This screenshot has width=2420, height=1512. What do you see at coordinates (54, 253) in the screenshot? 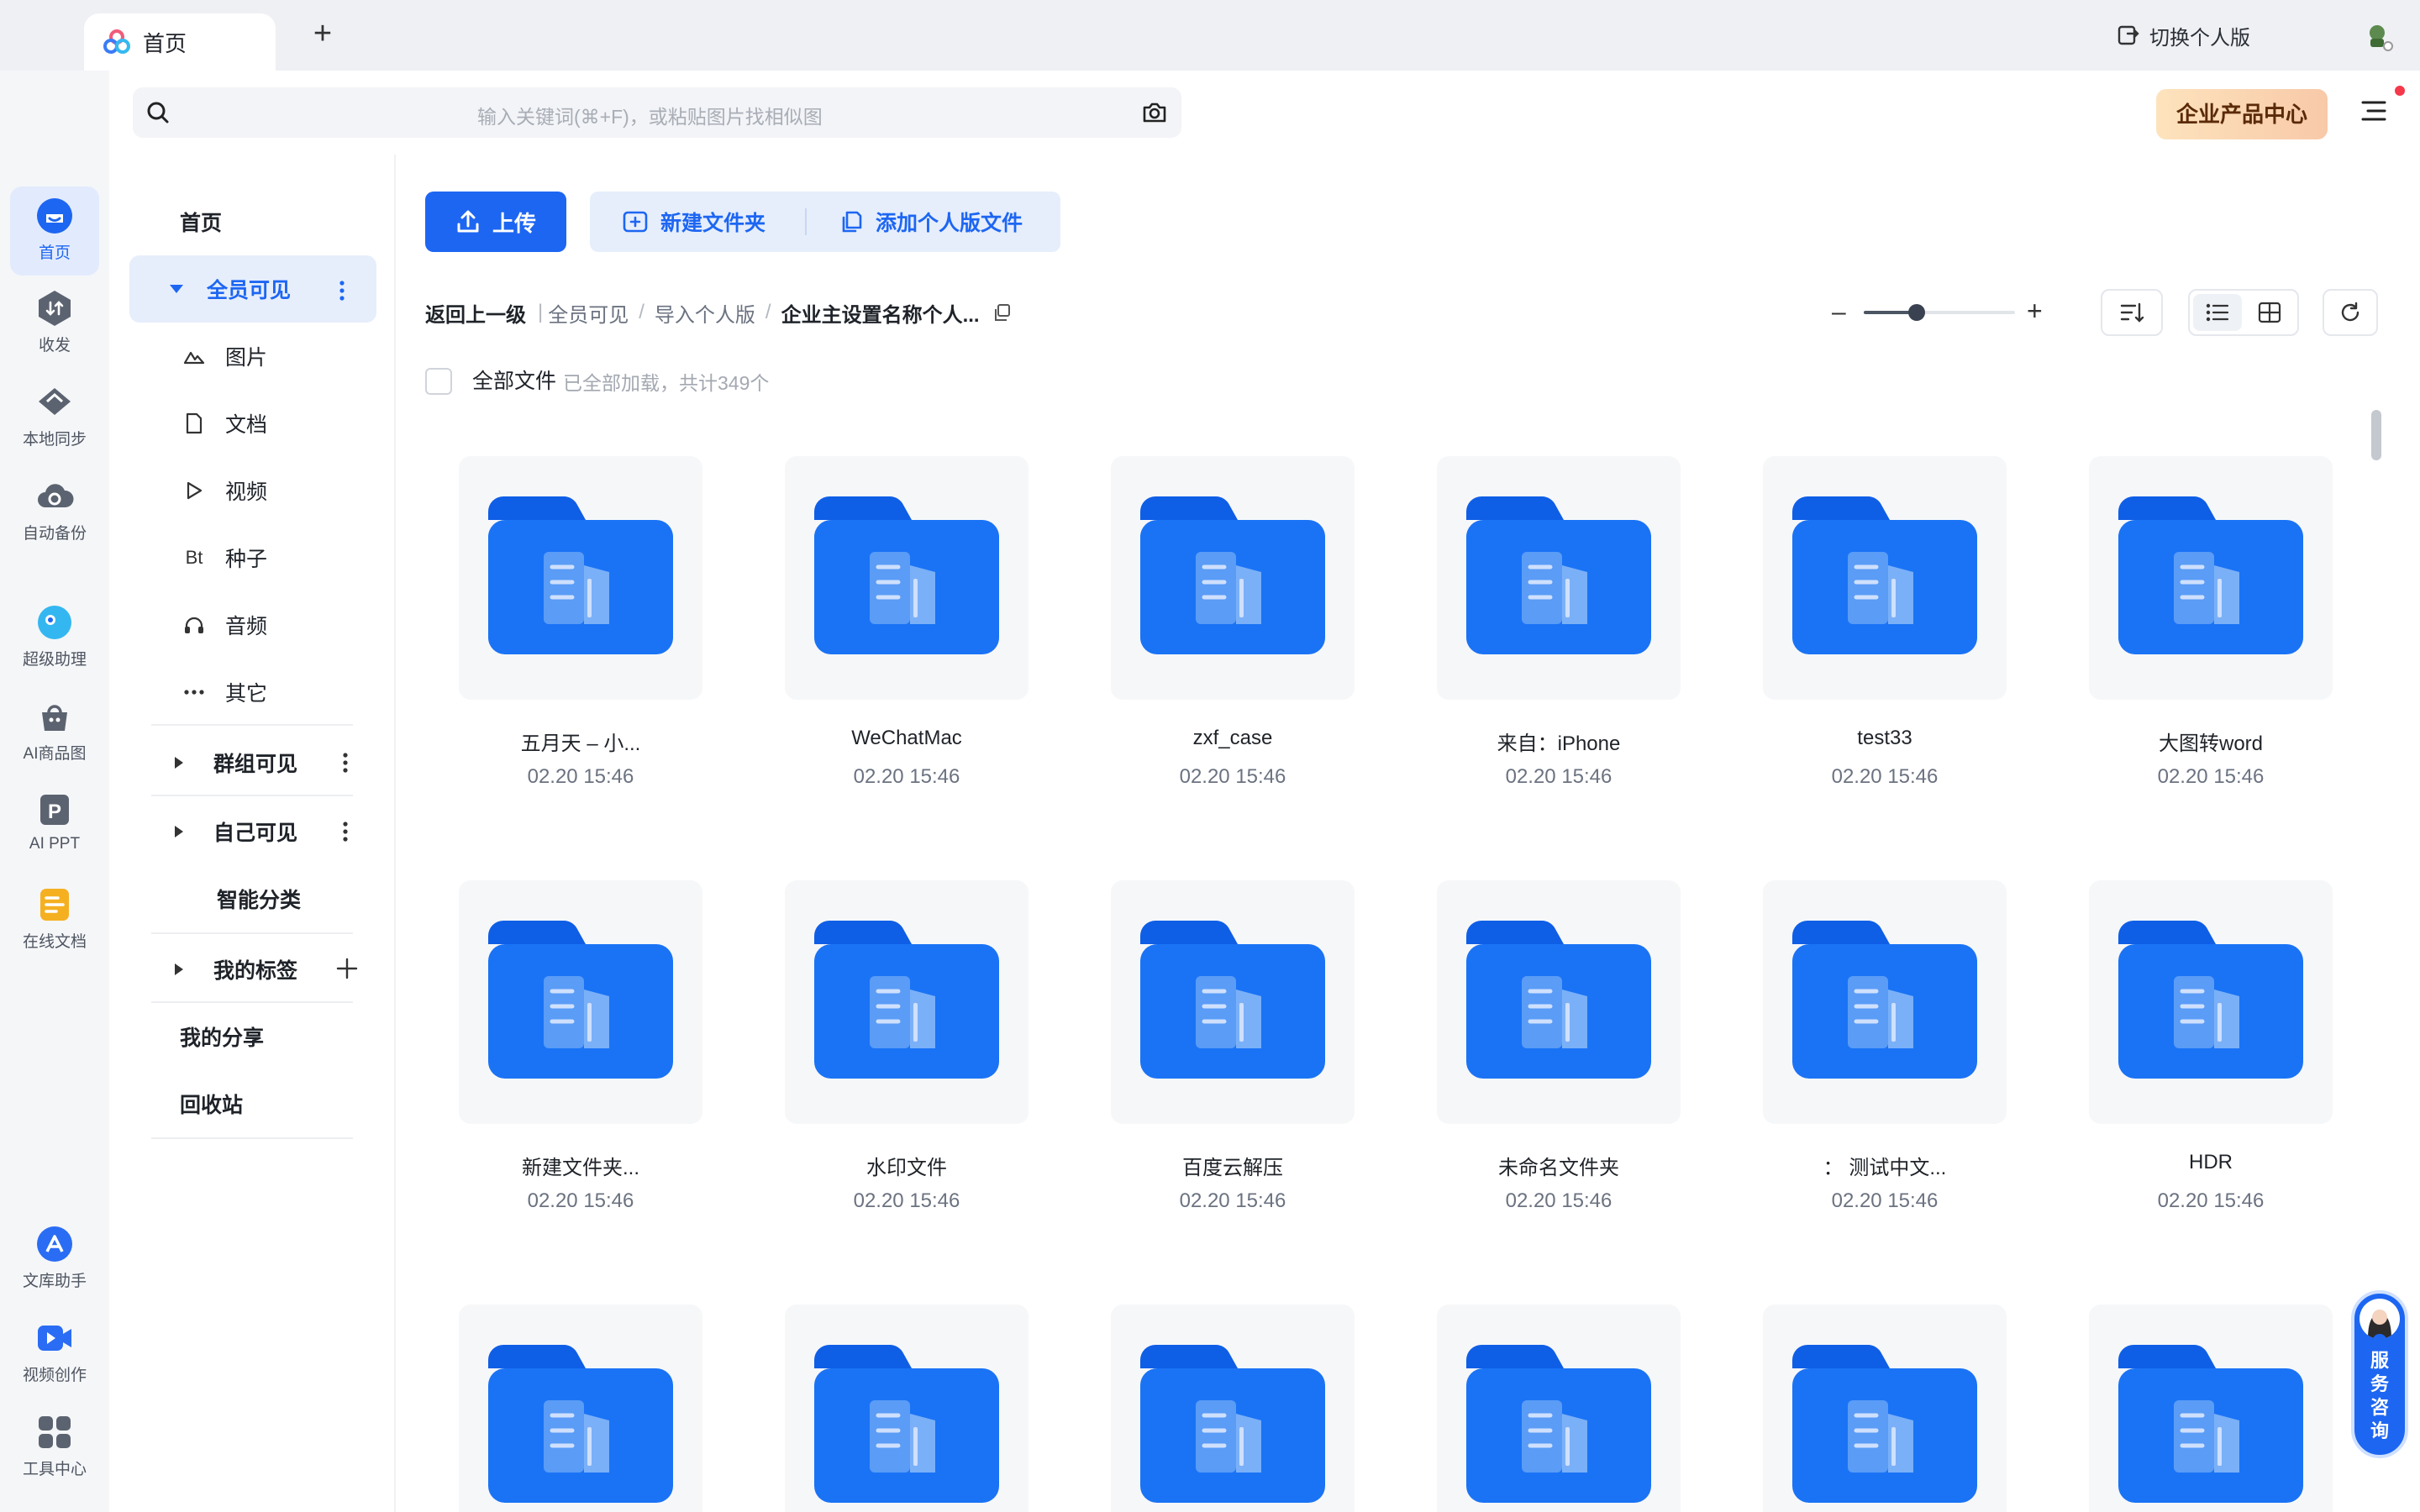
I see `rail-label: 首页` at bounding box center [54, 253].